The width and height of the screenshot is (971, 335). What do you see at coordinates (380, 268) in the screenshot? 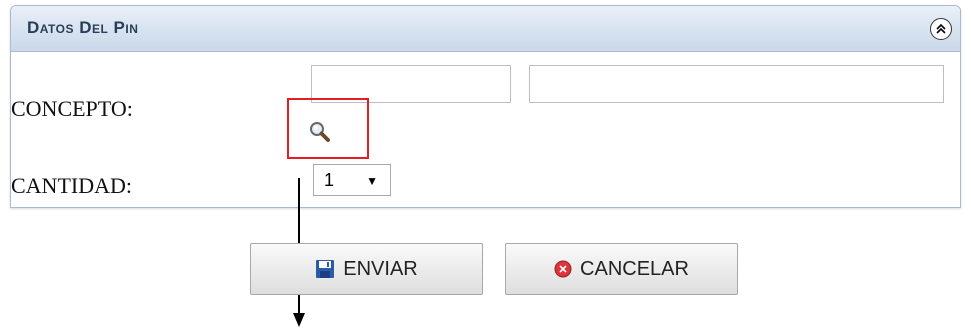
I see `enviar-label: ENVIAR` at bounding box center [380, 268].